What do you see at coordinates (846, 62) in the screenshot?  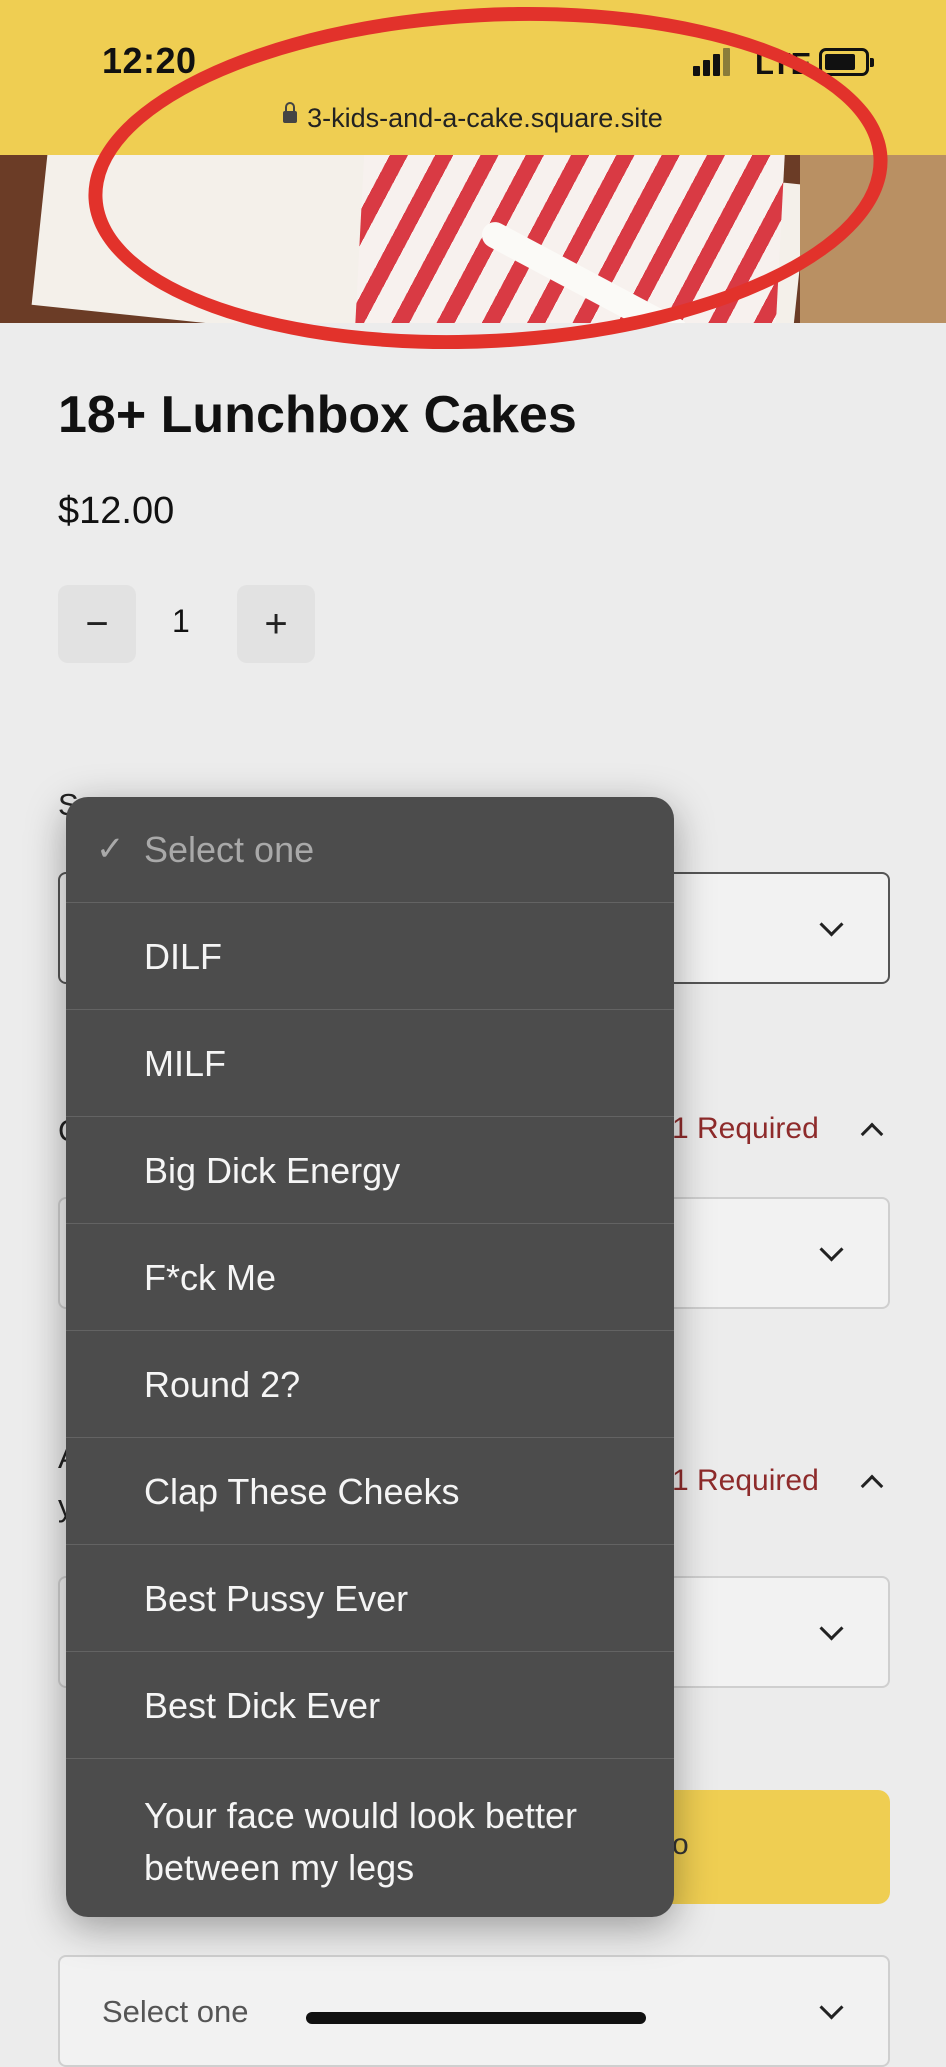 I see `battery-icon` at bounding box center [846, 62].